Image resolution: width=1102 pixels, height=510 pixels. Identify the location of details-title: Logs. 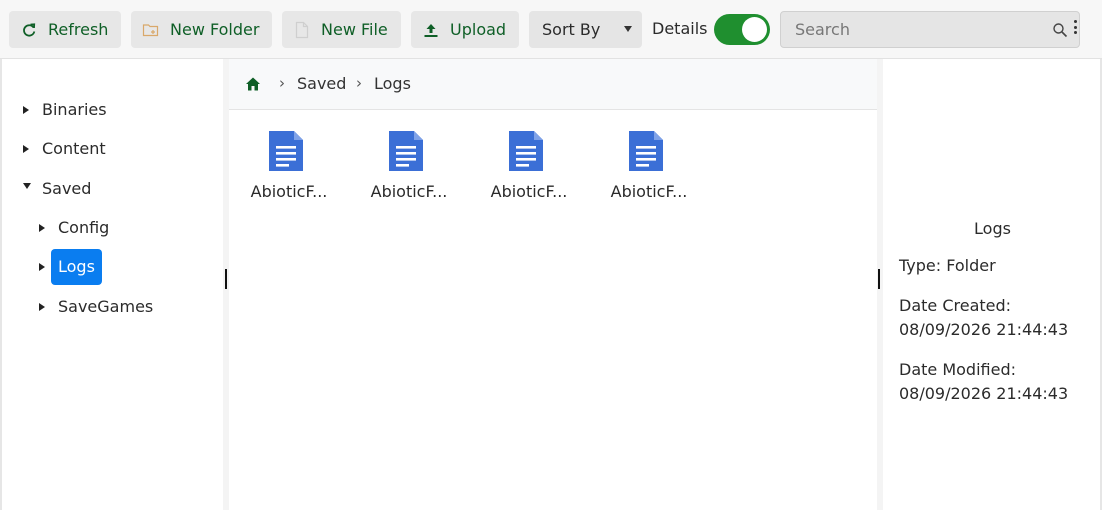
(992, 228).